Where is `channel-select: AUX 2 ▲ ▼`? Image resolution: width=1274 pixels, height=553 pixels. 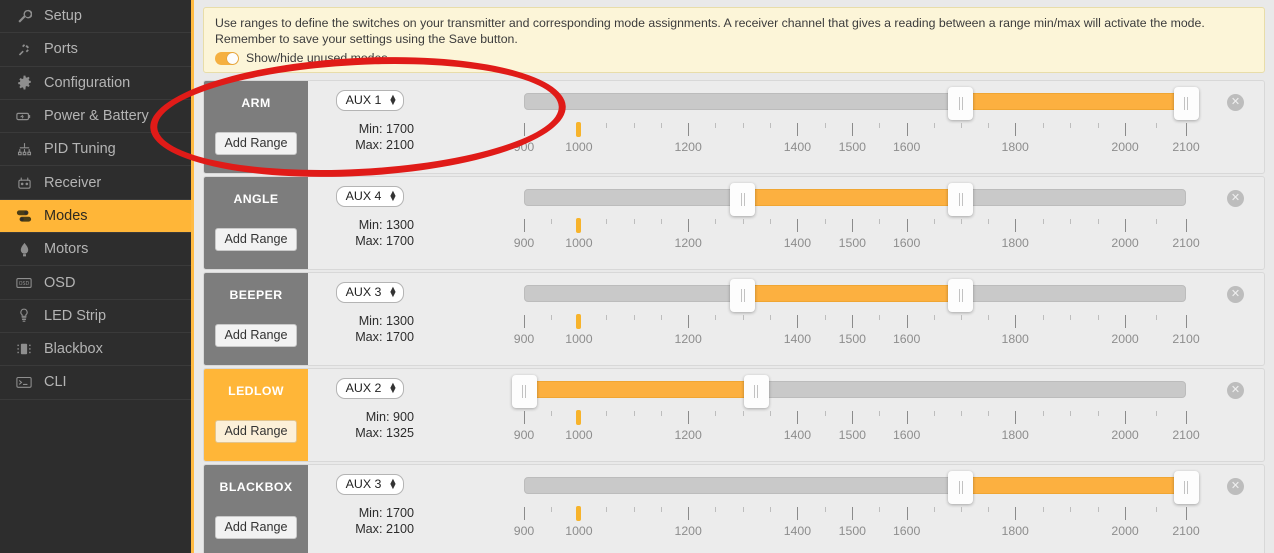
channel-select: AUX 2 ▲ ▼ is located at coordinates (370, 388).